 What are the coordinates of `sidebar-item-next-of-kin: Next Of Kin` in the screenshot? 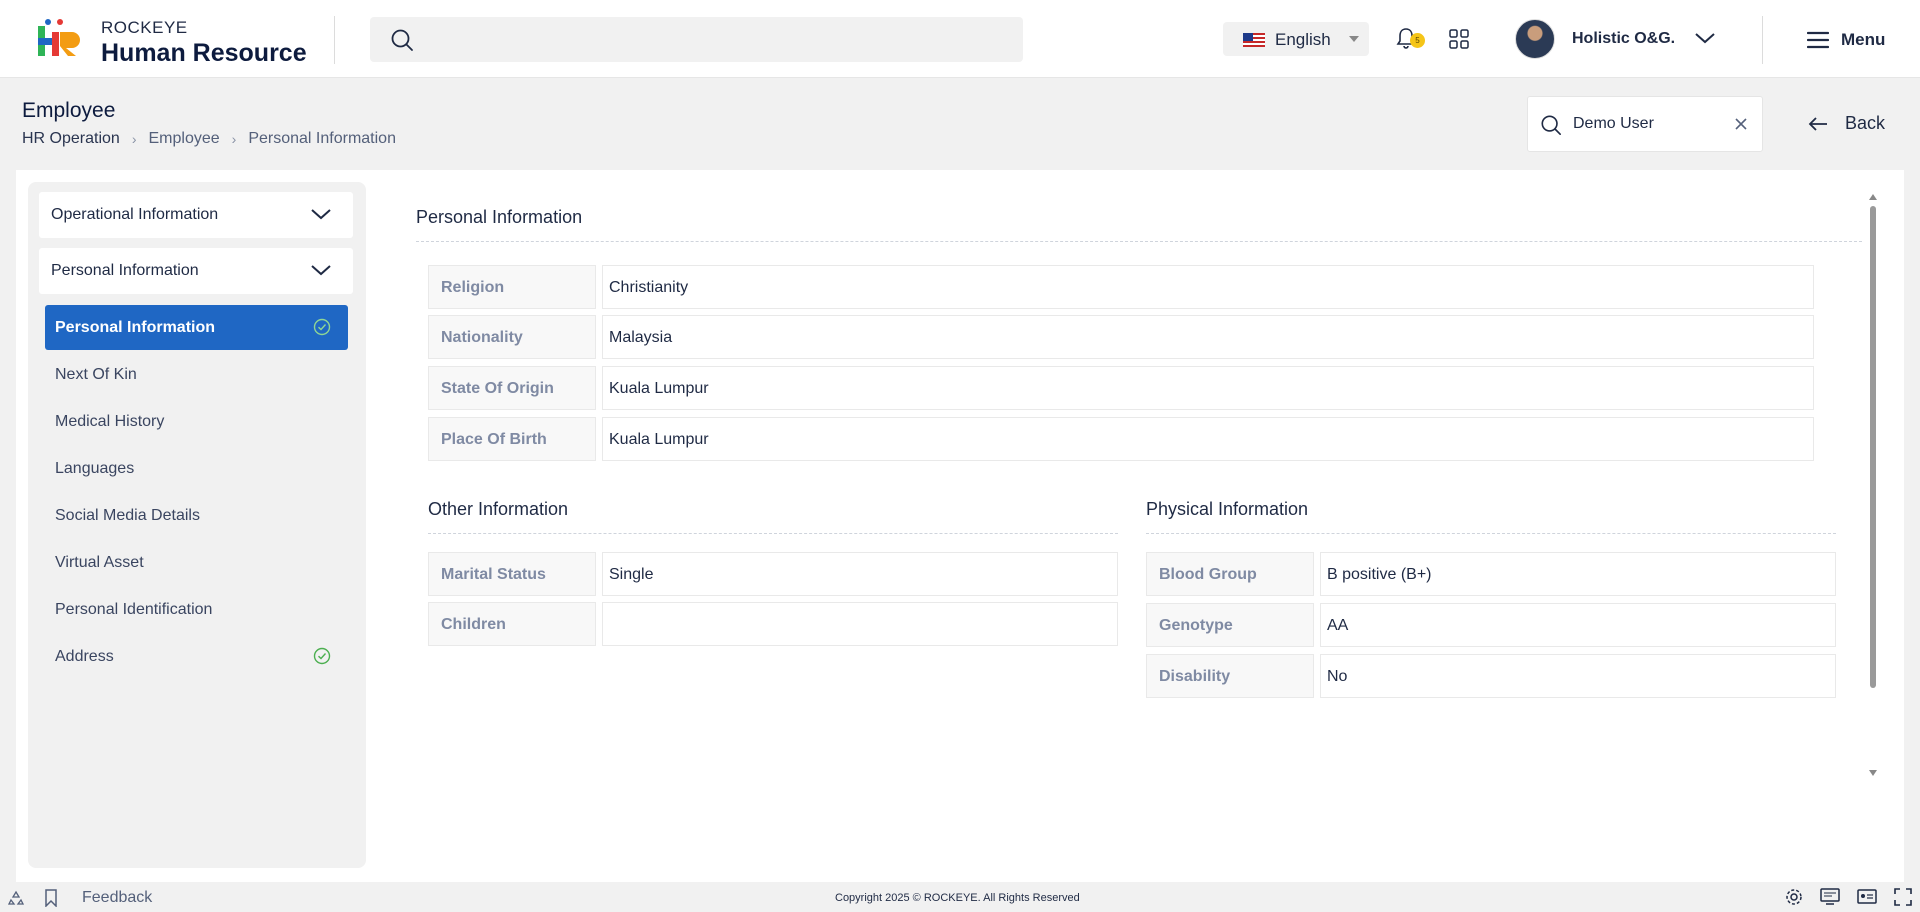 It's located at (196, 374).